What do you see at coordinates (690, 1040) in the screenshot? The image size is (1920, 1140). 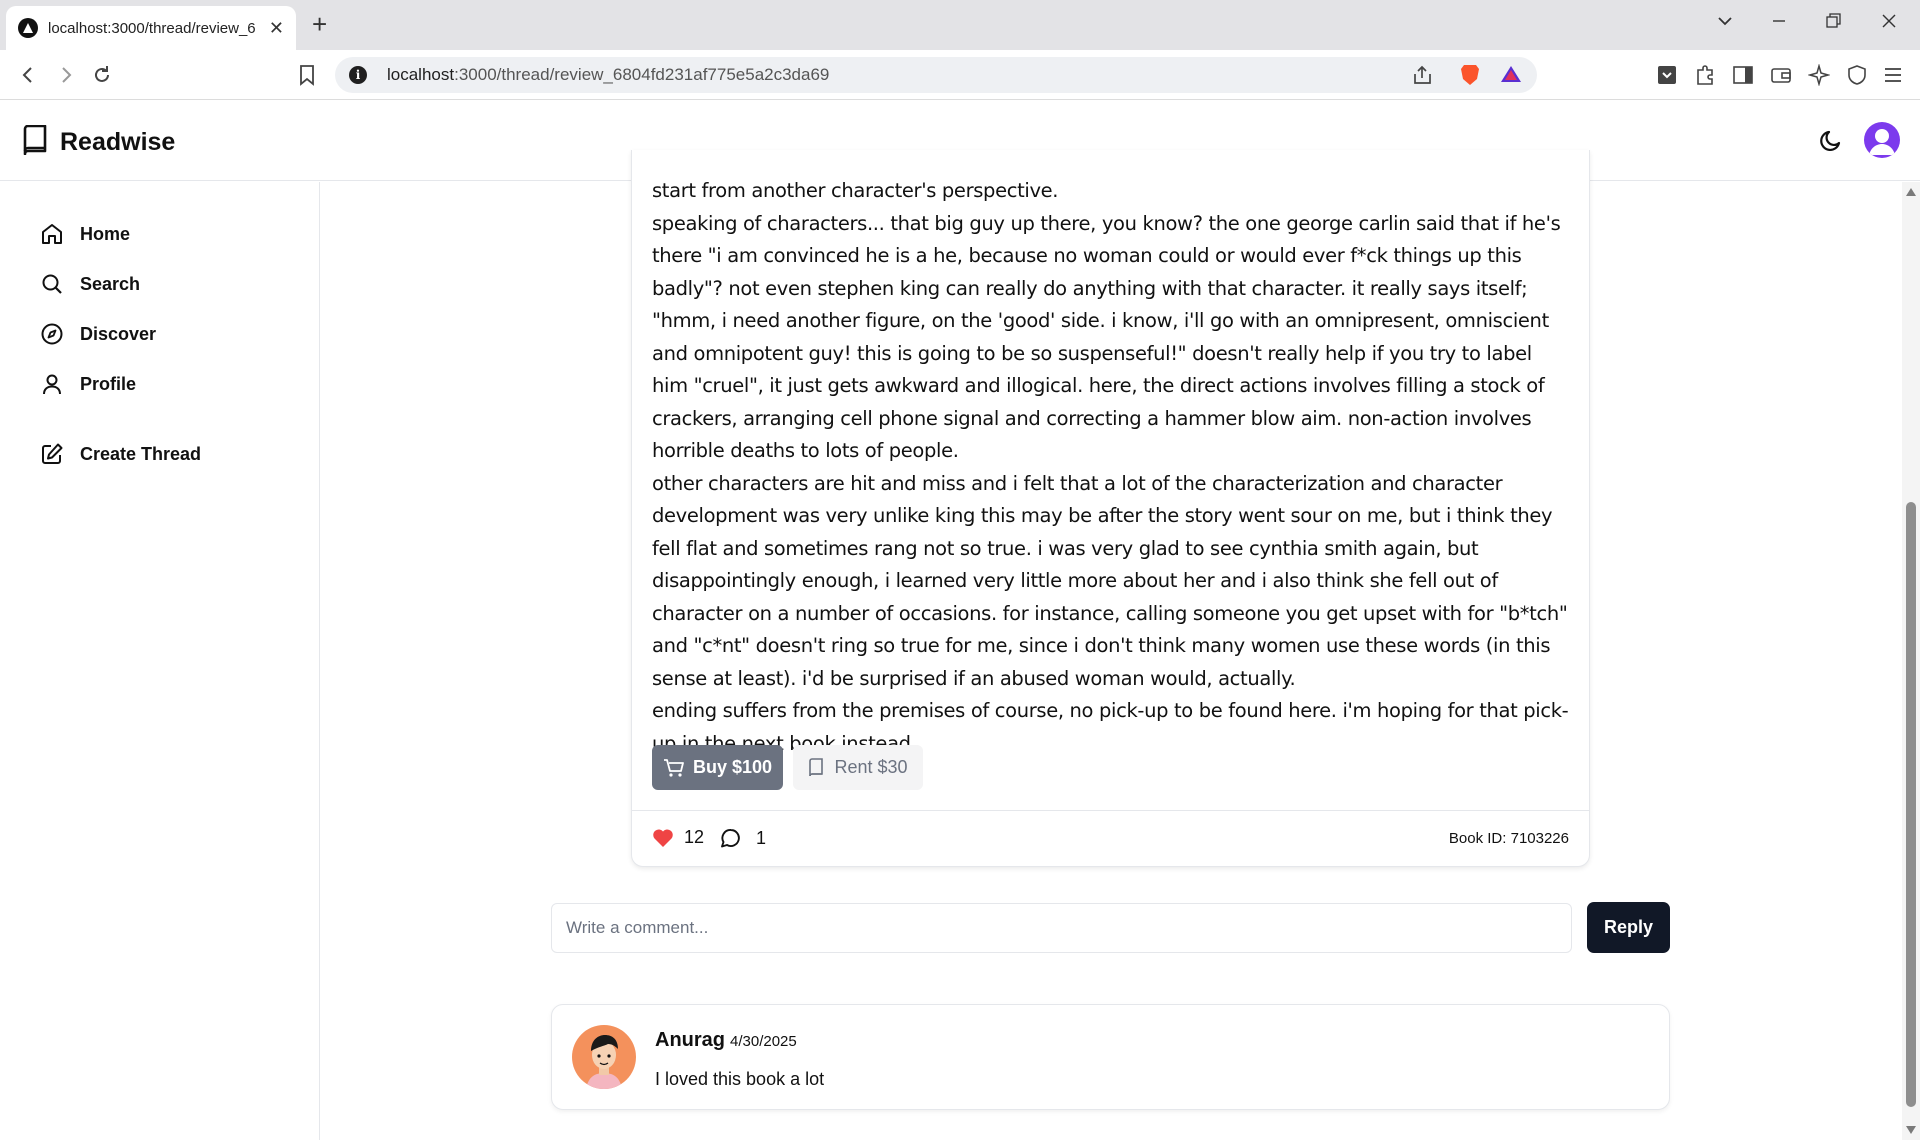 I see `comment-author: Anurag` at bounding box center [690, 1040].